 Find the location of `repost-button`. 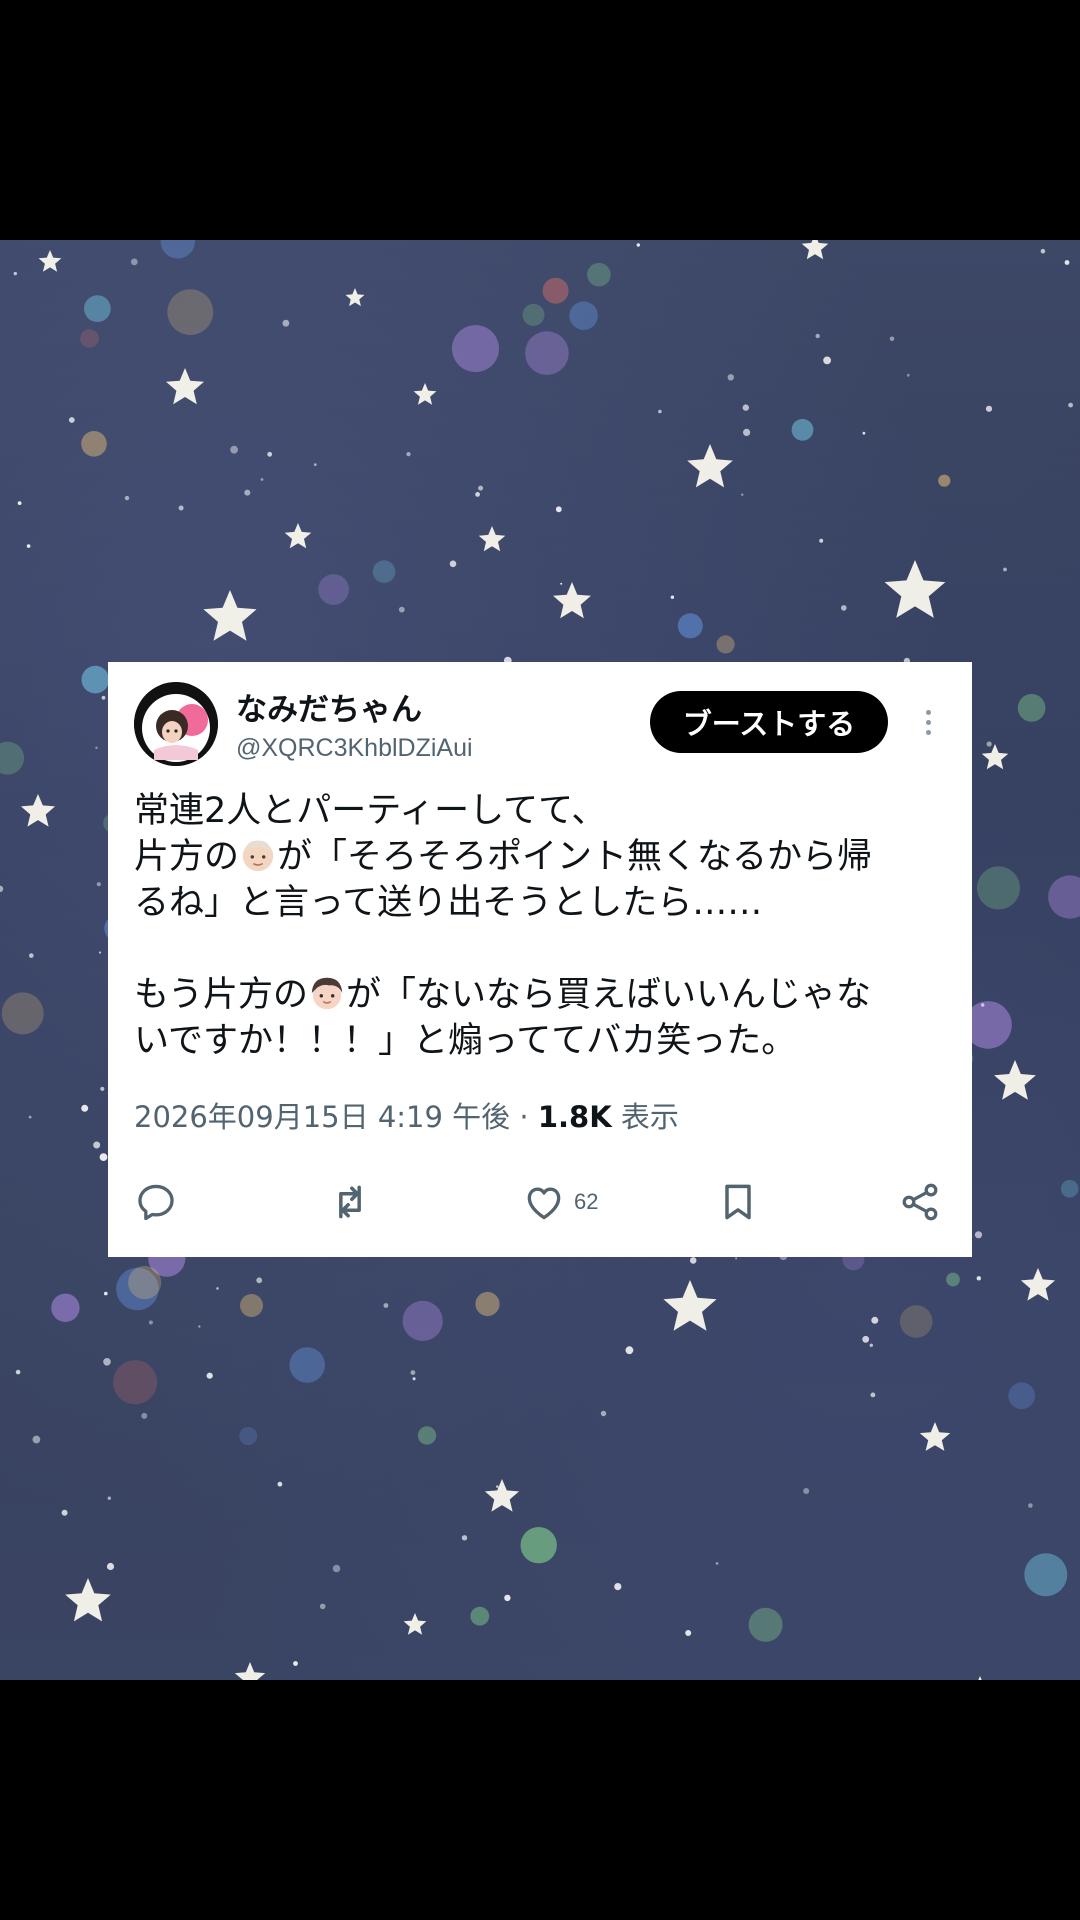

repost-button is located at coordinates (350, 1202).